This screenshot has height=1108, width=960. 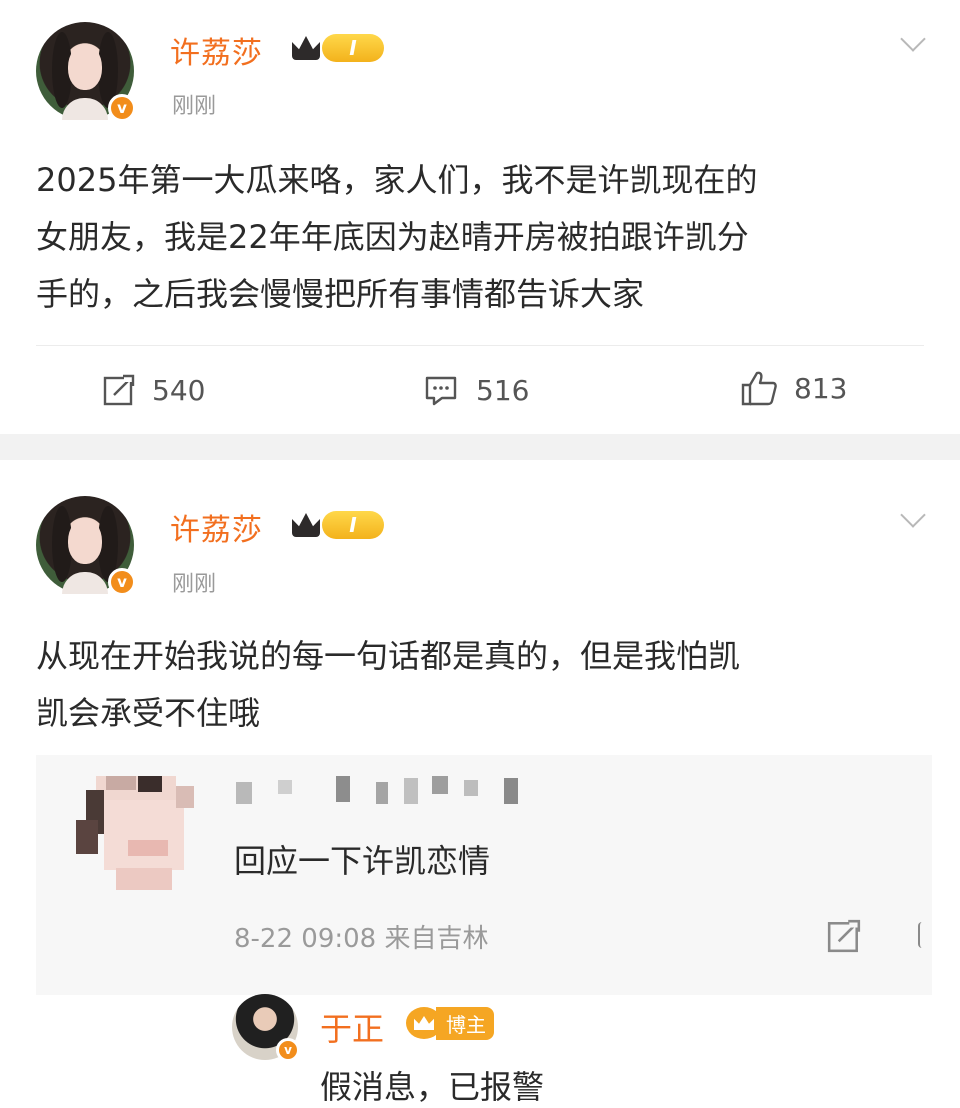 I want to click on comment-meta: 8-22 09:08 来自吉林, so click(x=361, y=939).